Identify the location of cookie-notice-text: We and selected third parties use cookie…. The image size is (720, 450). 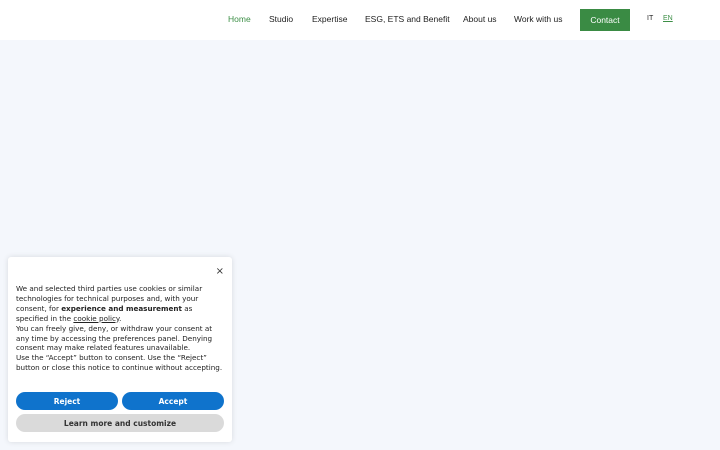
(120, 328).